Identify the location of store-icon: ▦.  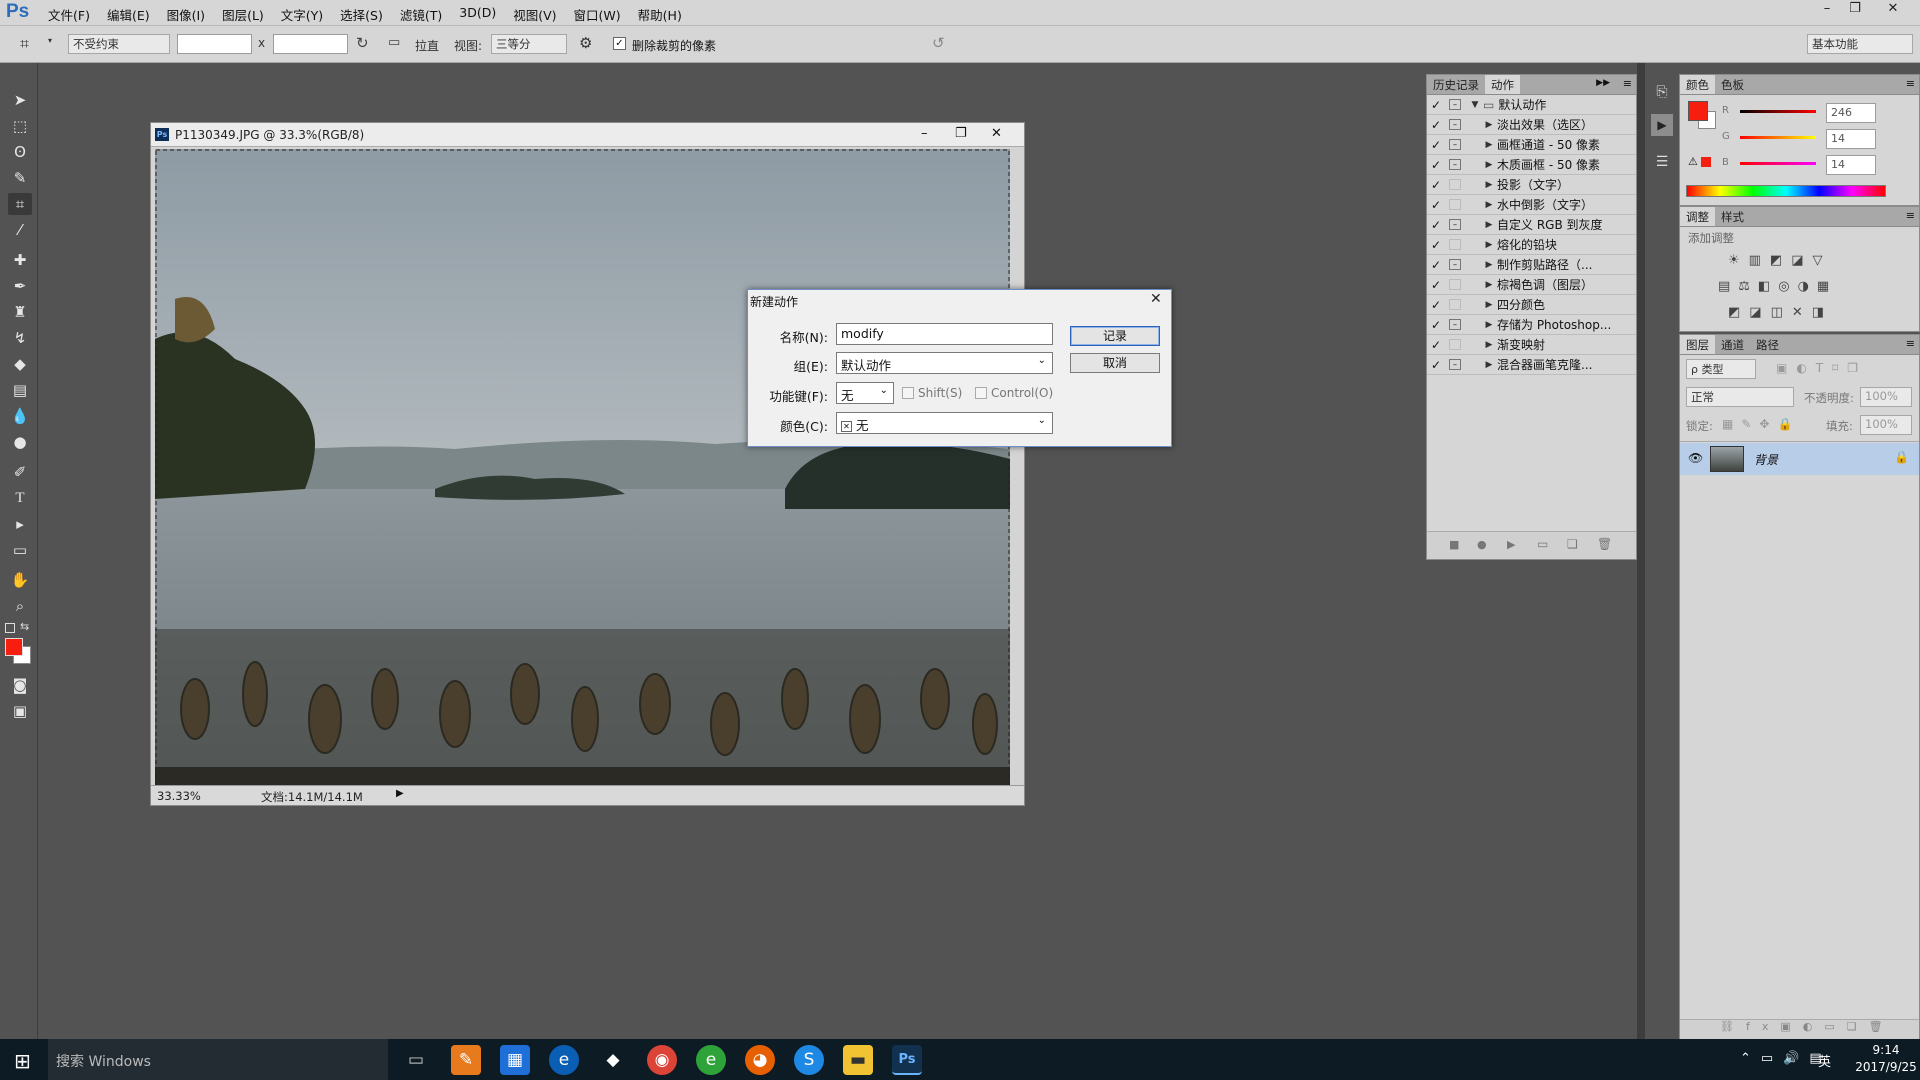
(515, 1060).